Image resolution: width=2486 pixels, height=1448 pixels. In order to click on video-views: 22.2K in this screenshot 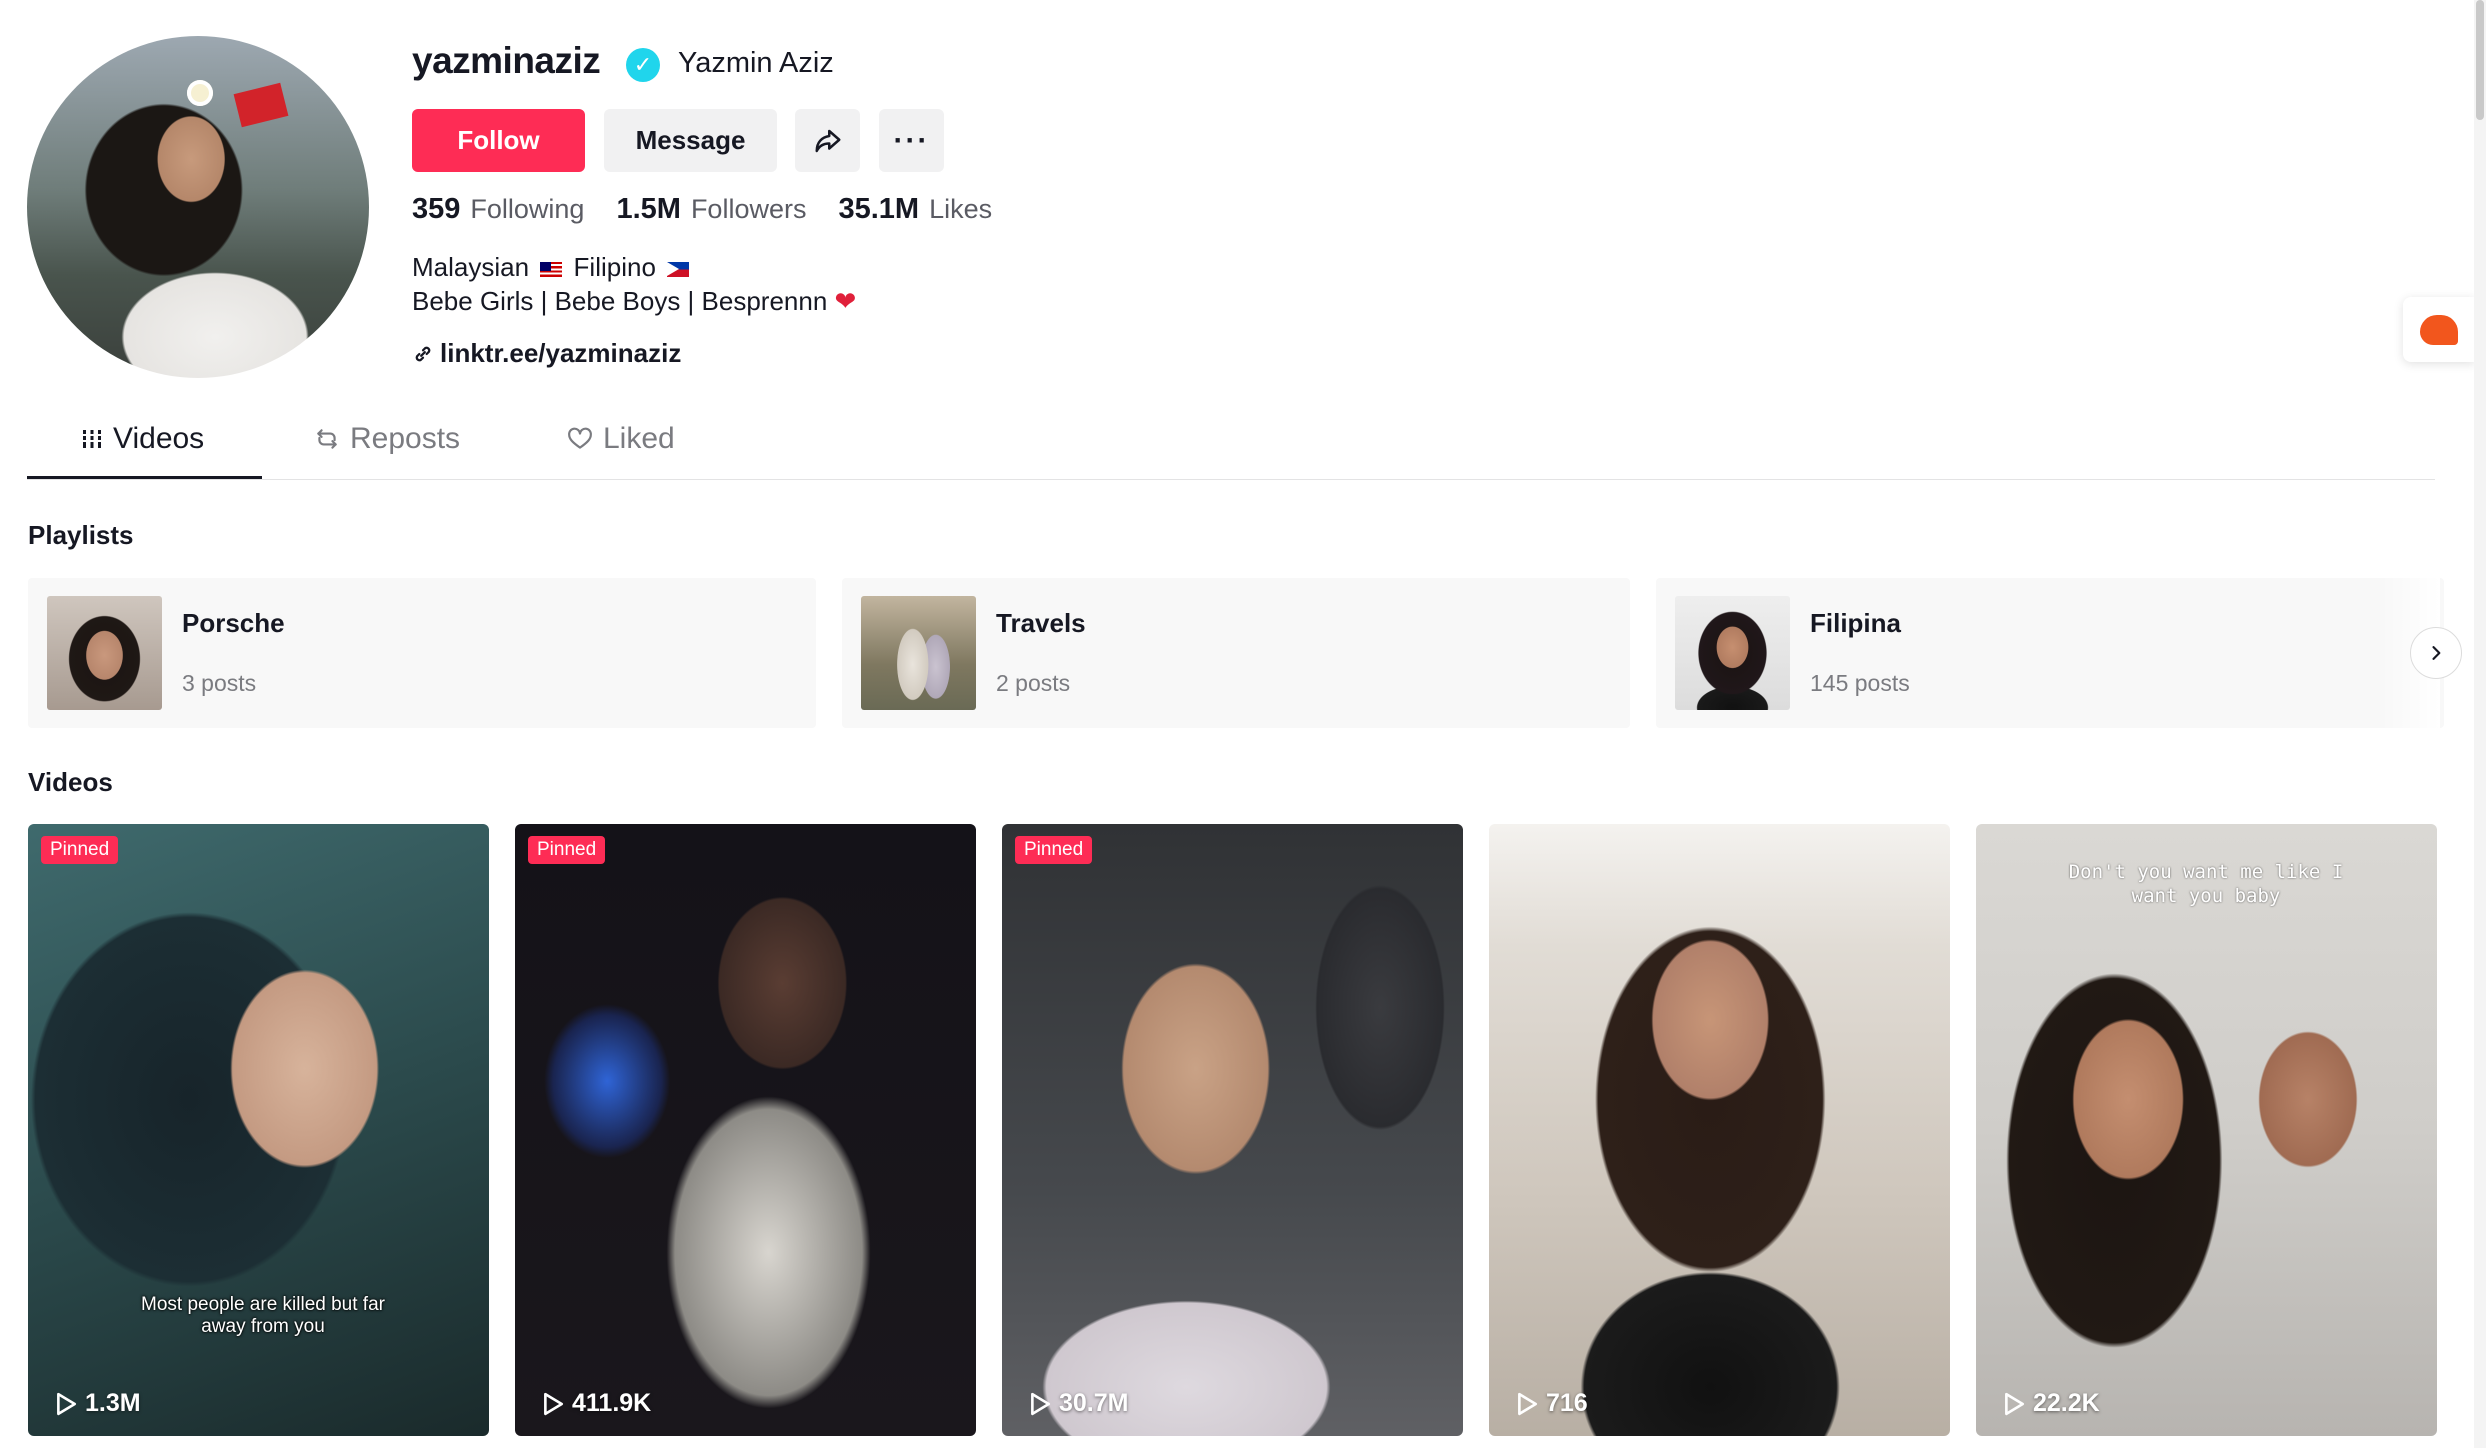, I will do `click(2051, 1403)`.